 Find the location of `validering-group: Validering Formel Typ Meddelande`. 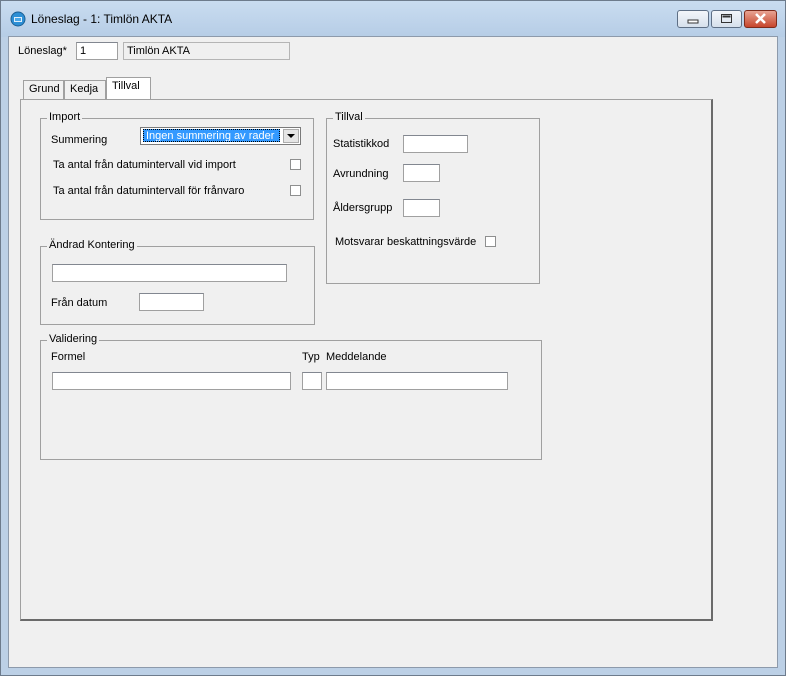

validering-group: Validering Formel Typ Meddelande is located at coordinates (291, 396).